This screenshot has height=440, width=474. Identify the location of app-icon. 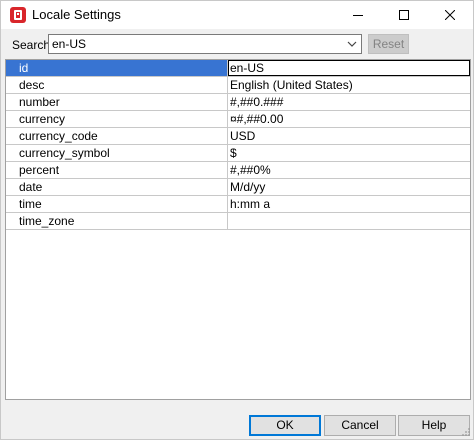
(18, 15).